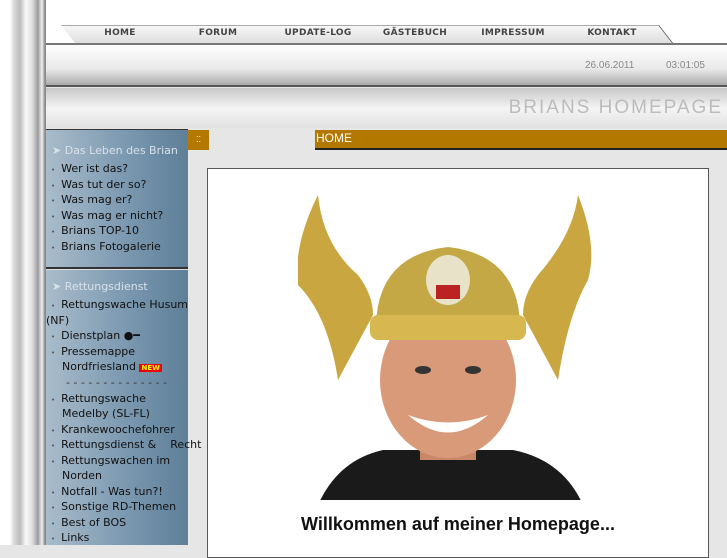  Describe the element at coordinates (121, 476) in the screenshot. I see `sidebar-item-cont: Norden` at that location.